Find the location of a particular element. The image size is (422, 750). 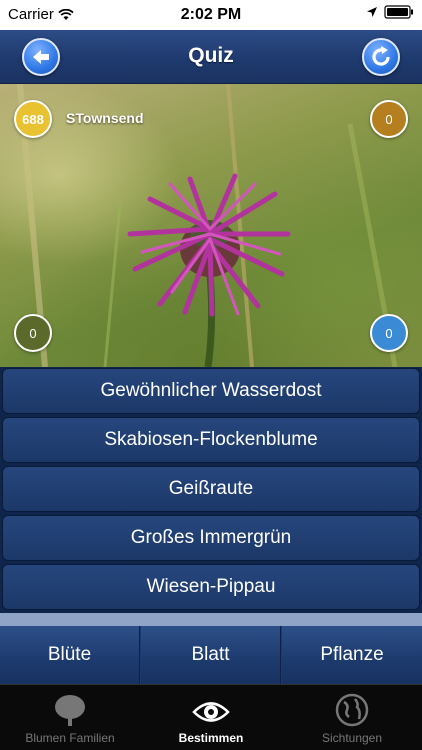

refresh-button is located at coordinates (381, 57).